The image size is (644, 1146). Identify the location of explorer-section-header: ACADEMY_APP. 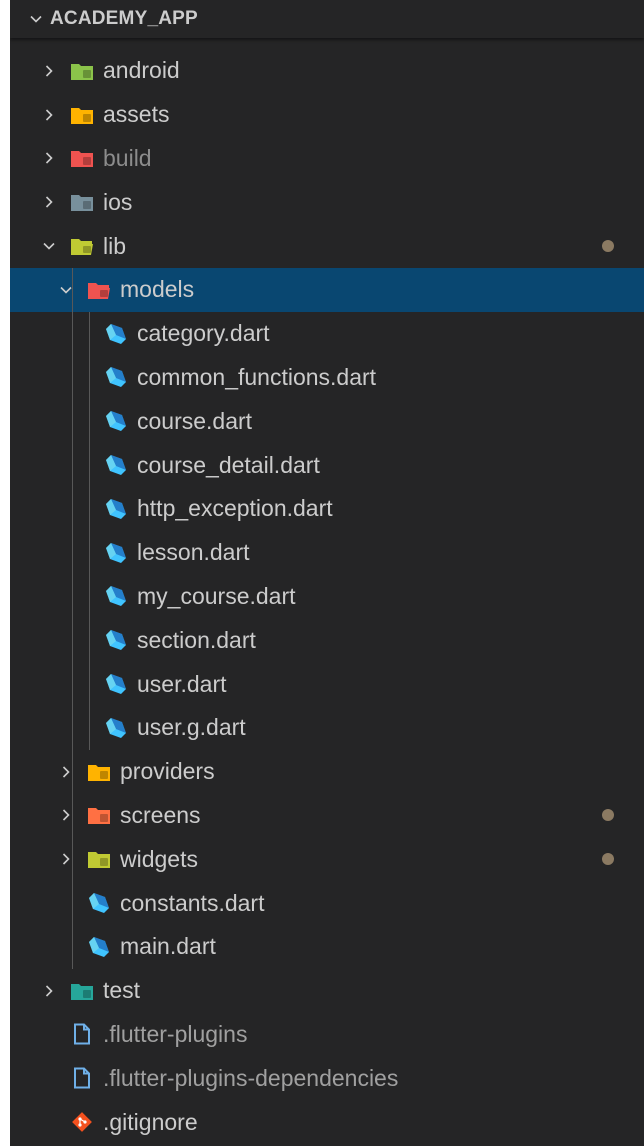
(327, 19).